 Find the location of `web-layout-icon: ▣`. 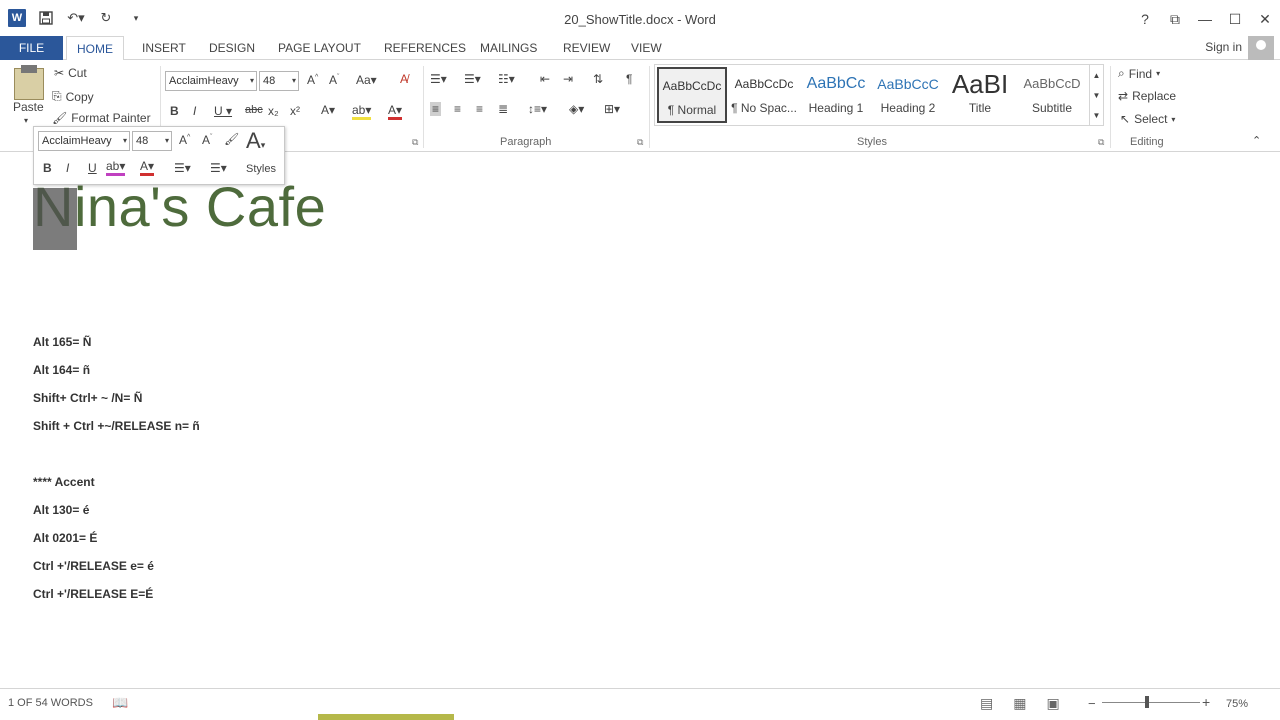

web-layout-icon: ▣ is located at coordinates (1052, 703).